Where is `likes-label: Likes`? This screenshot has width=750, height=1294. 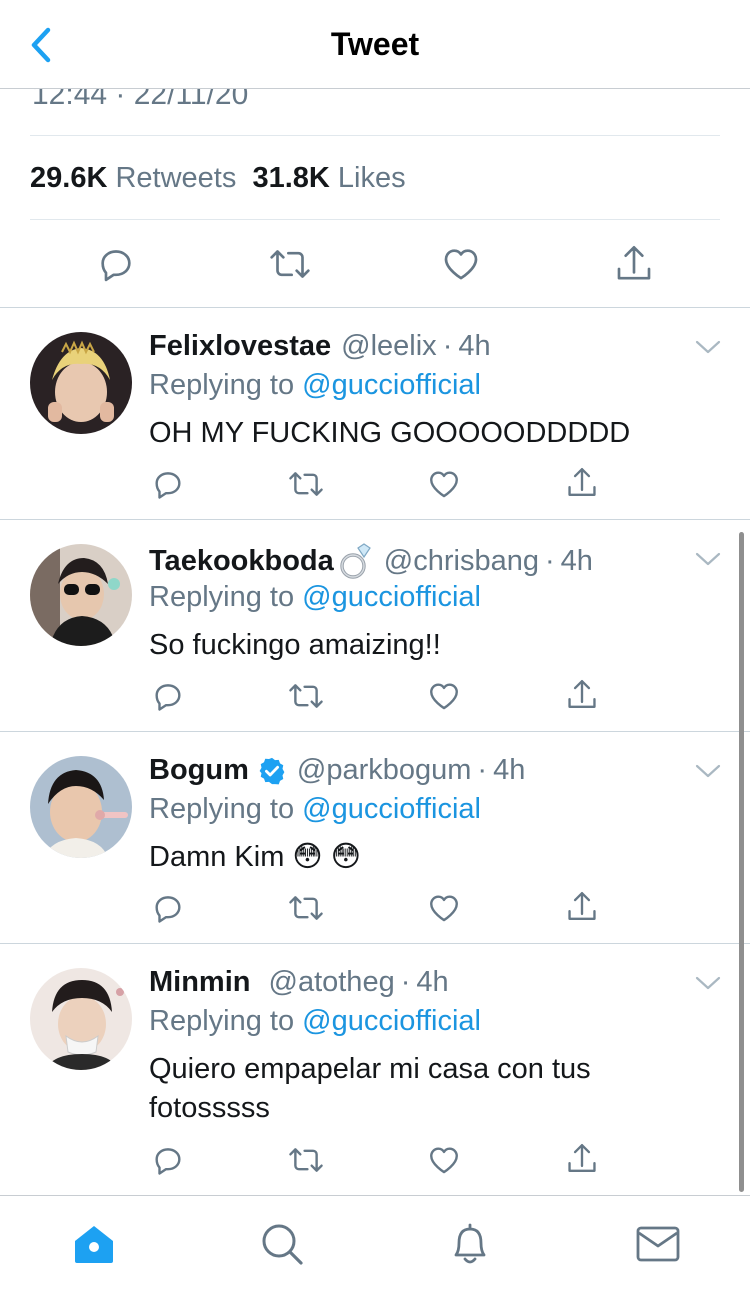 likes-label: Likes is located at coordinates (371, 178).